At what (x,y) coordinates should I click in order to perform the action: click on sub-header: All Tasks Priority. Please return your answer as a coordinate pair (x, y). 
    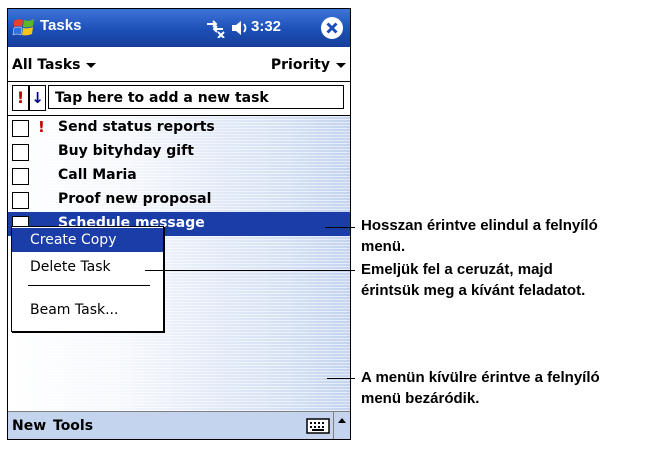
    Looking at the image, I should click on (179, 64).